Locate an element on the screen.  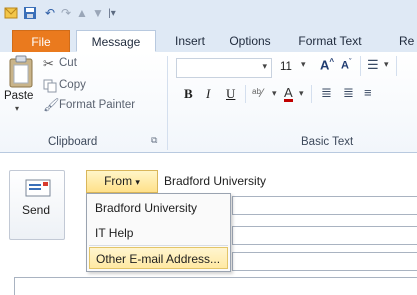
font-name-combobox: ▾ is located at coordinates (224, 68).